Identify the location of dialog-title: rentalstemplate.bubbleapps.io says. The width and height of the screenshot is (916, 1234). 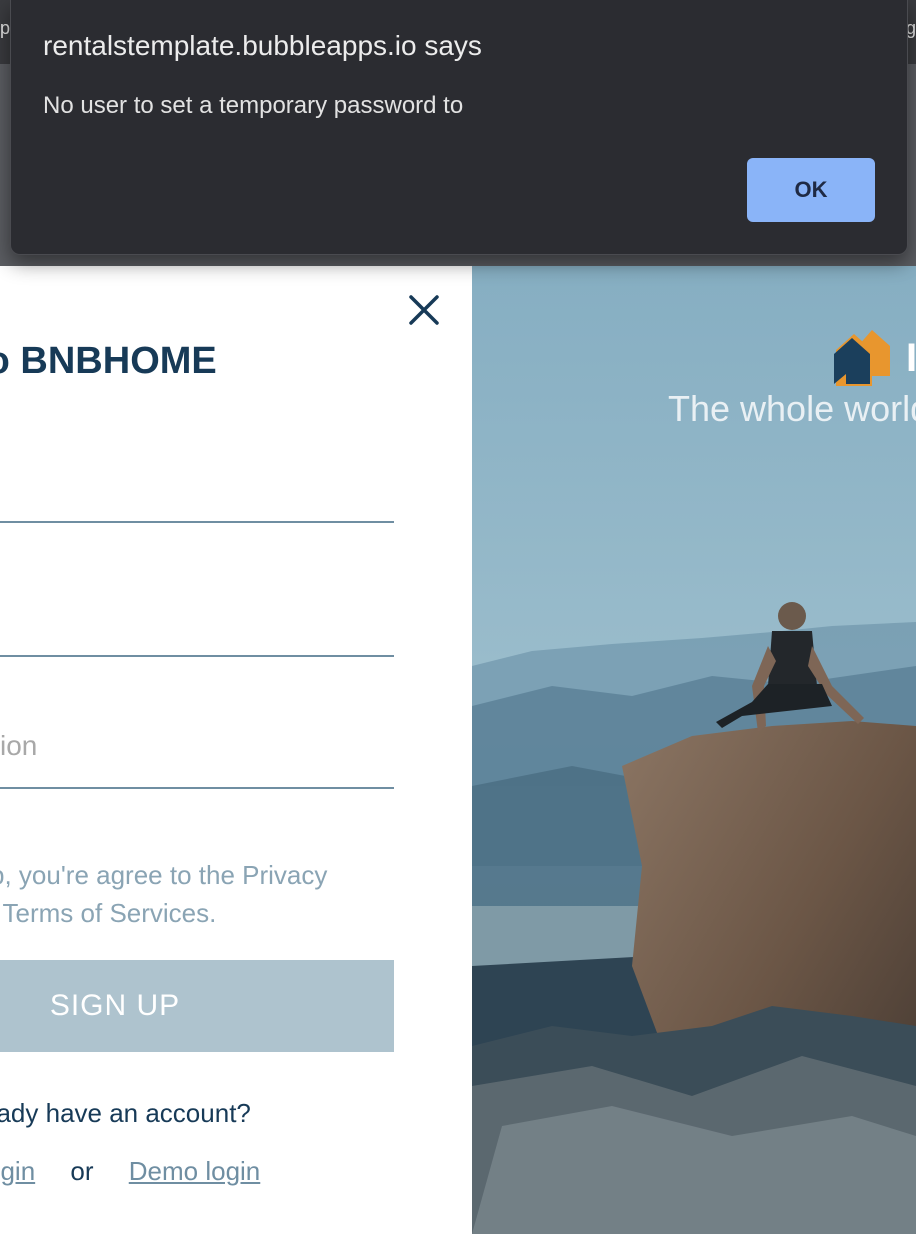
(262, 45).